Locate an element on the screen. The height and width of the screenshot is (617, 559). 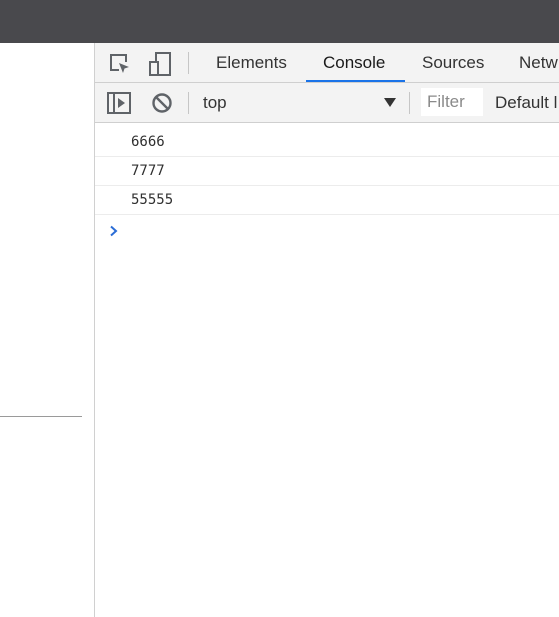
tab-network: Netw is located at coordinates (538, 62).